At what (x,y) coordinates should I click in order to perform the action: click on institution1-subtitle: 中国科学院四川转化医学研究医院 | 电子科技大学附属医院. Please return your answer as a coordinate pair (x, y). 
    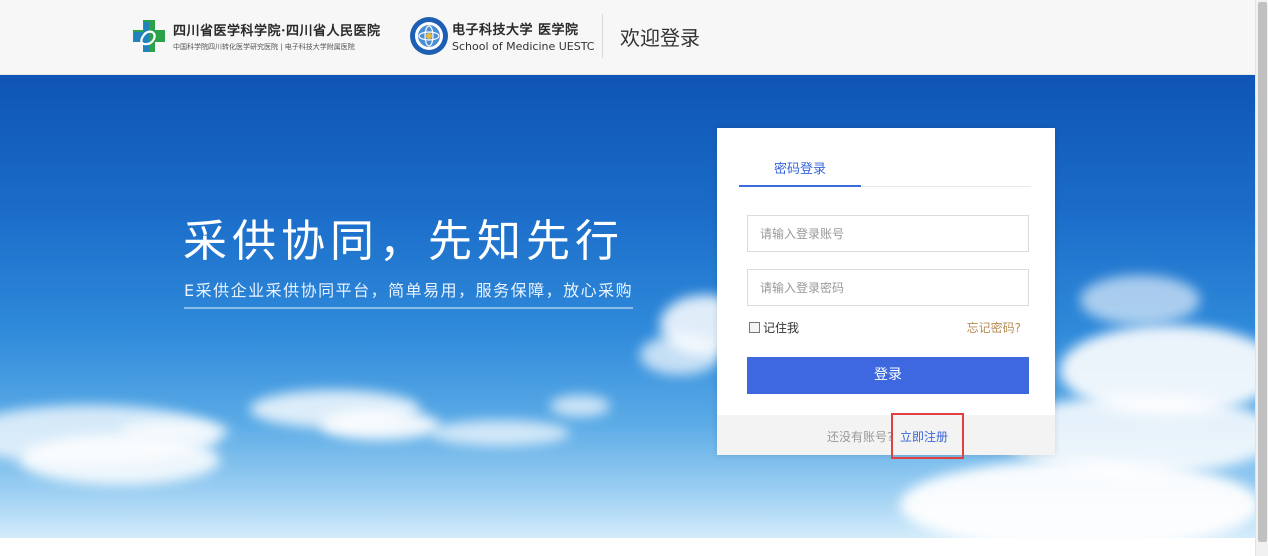
    Looking at the image, I should click on (264, 47).